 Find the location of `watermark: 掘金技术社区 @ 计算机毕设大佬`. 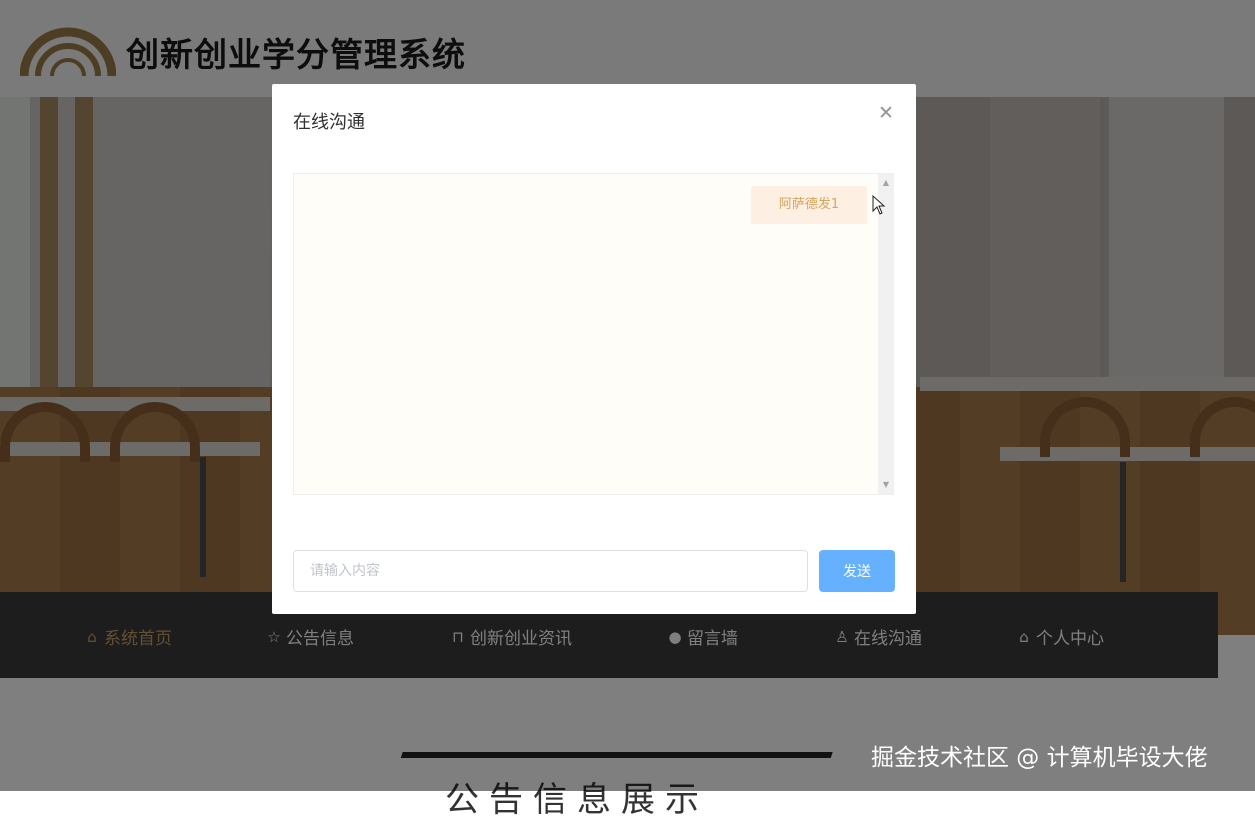

watermark: 掘金技术社区 @ 计算机毕设大佬 is located at coordinates (1039, 758).